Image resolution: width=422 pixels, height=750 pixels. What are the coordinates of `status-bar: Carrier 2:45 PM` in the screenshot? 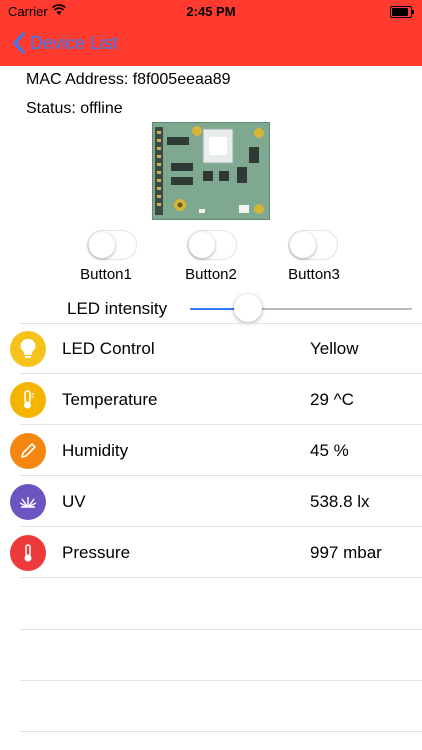 It's located at (211, 11).